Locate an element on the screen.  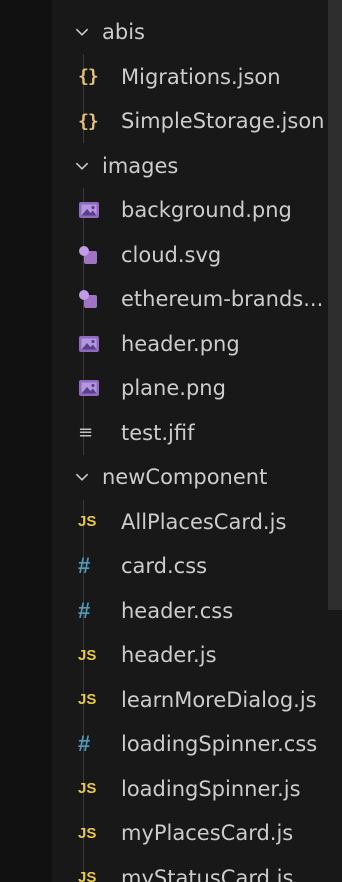
file-label: myPlacesCard.js is located at coordinates (207, 833).